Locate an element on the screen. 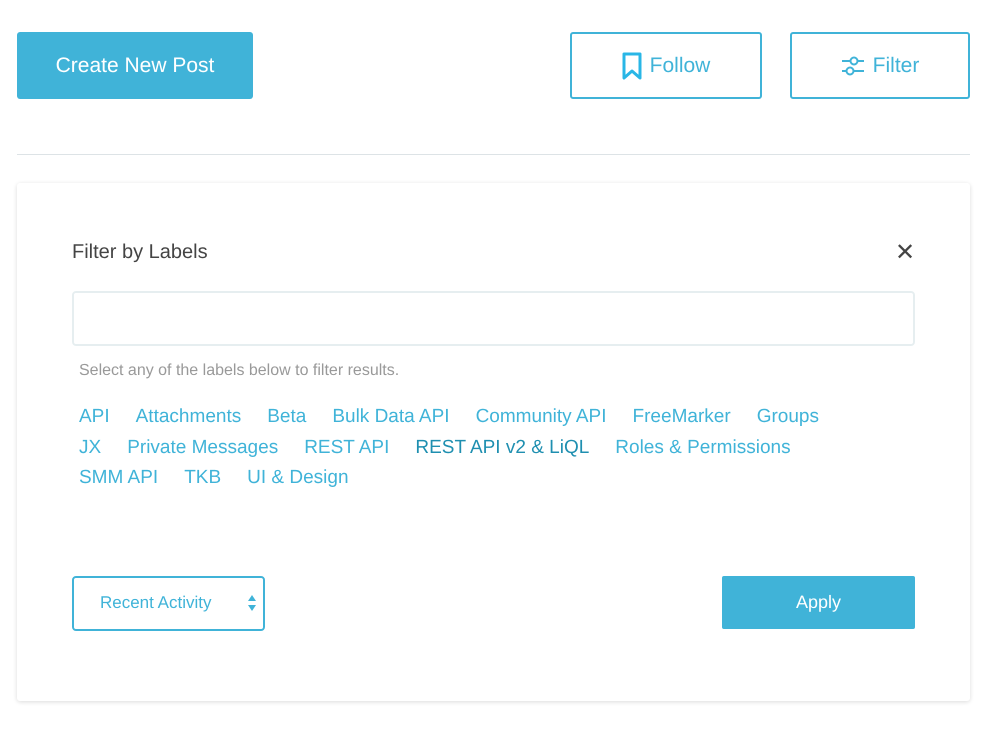  label-link: Attachments is located at coordinates (189, 417).